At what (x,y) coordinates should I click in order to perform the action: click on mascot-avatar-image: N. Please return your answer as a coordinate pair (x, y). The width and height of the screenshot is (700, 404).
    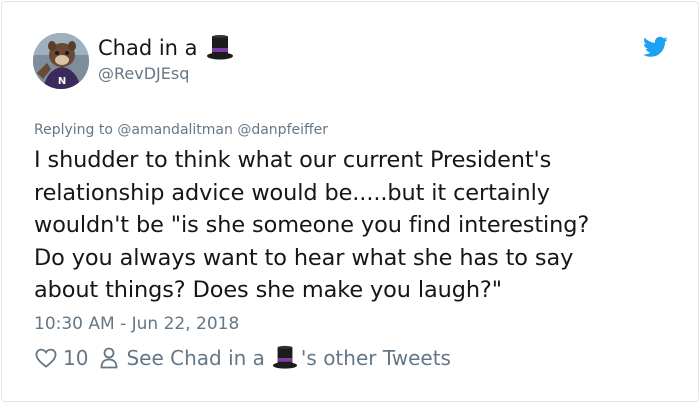
    Looking at the image, I should click on (61, 61).